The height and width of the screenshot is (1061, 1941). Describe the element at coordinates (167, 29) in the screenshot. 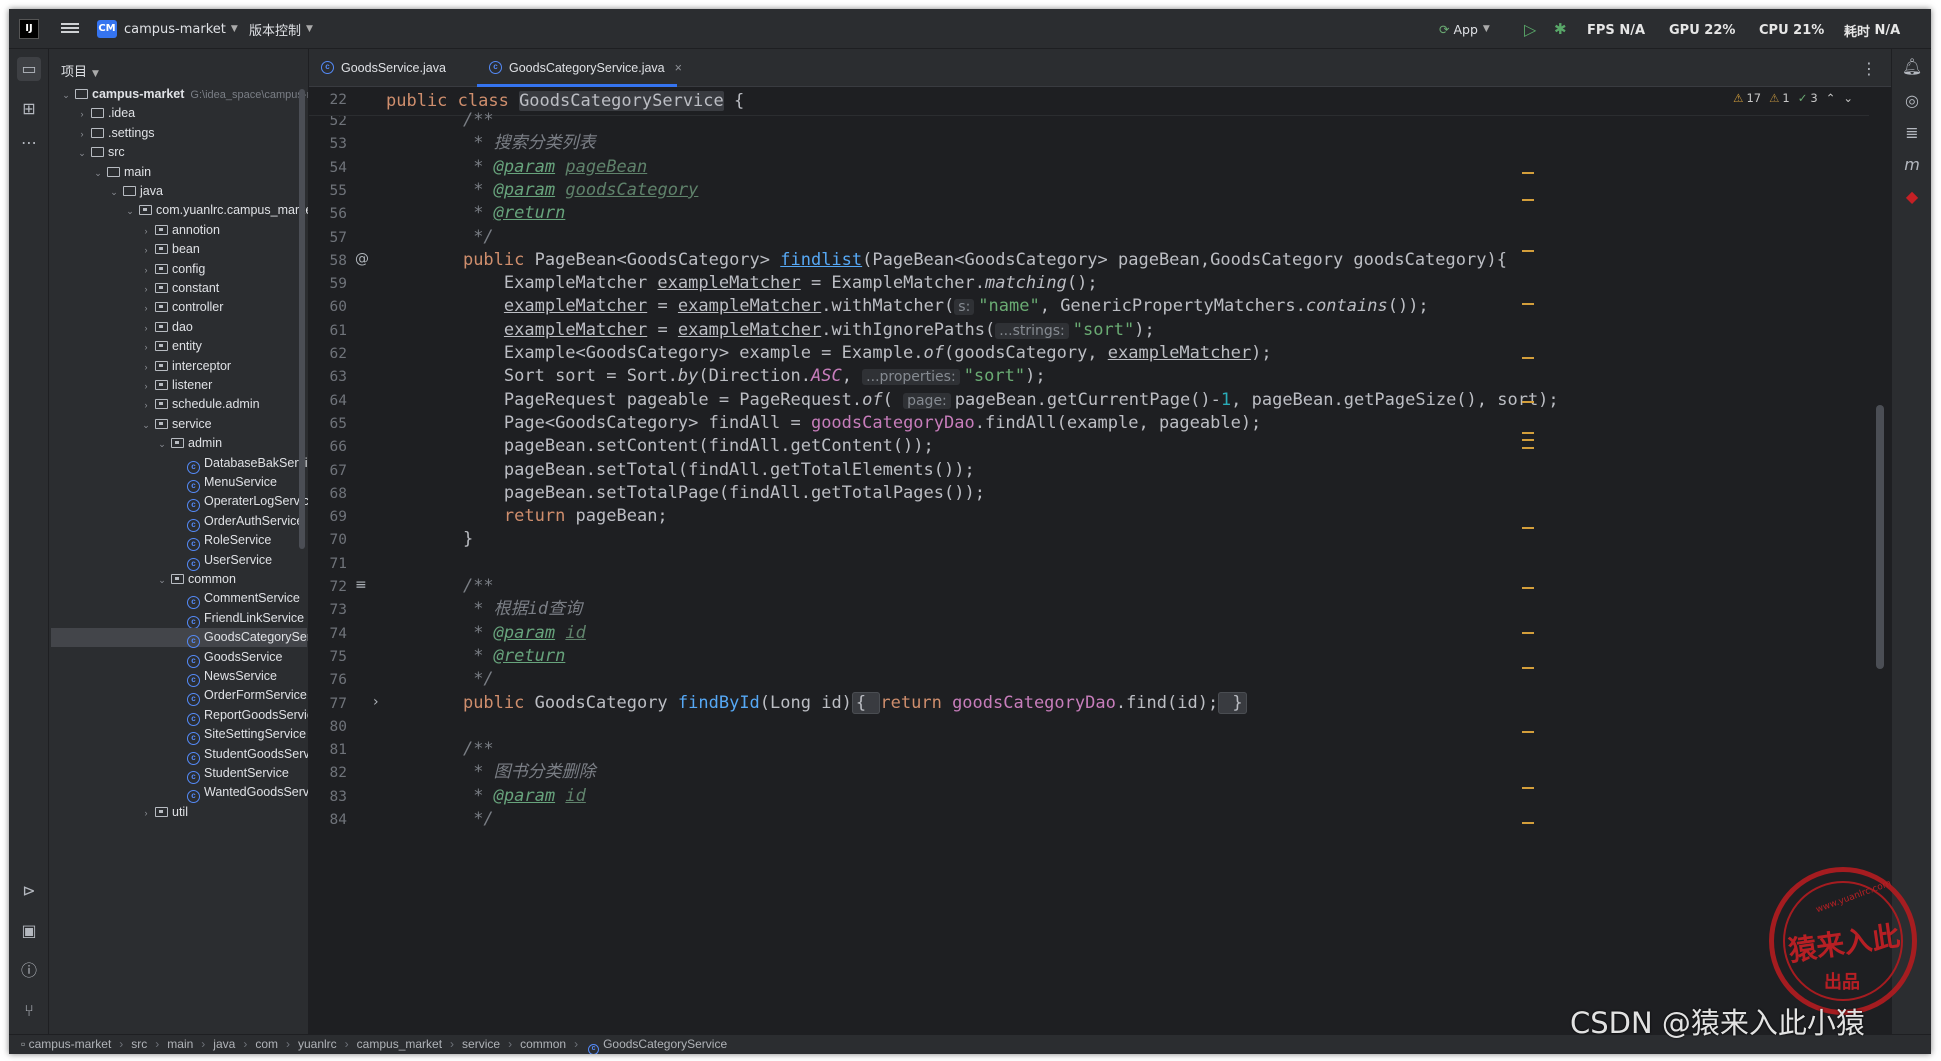

I see `project-switcher: CM campus-market ▼` at that location.